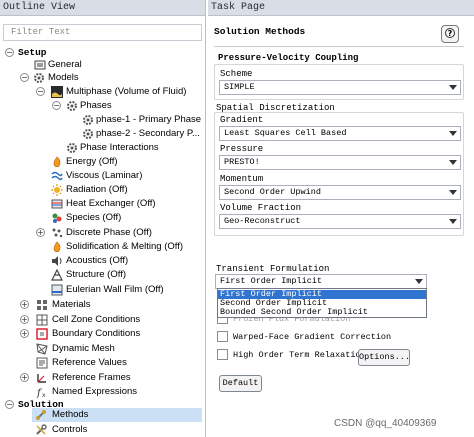  I want to click on discrete-phase-icon, so click(57, 233).